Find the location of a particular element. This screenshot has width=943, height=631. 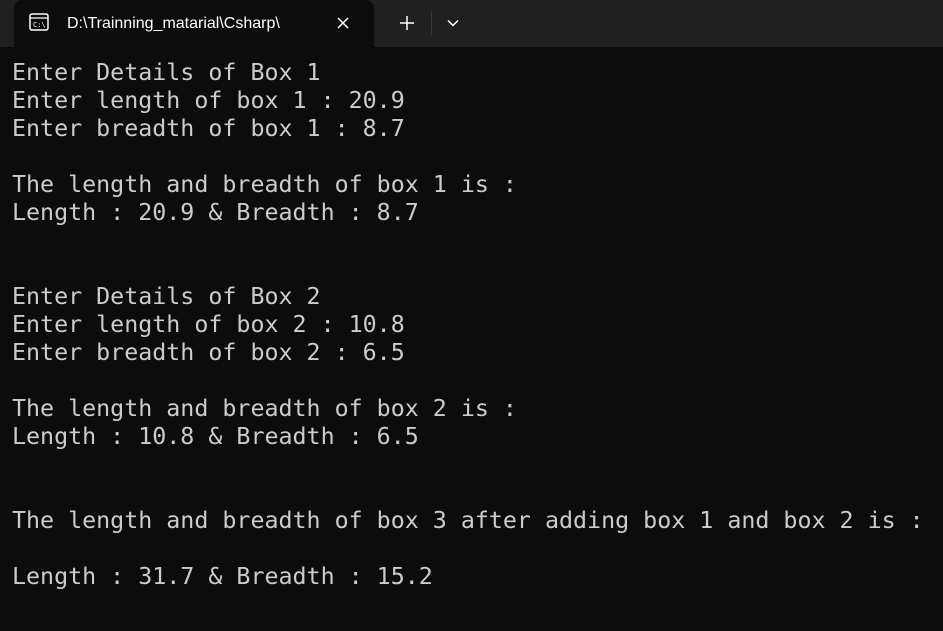

console-line: Length : 10.8 & Breadth : 6.5 is located at coordinates (215, 436).